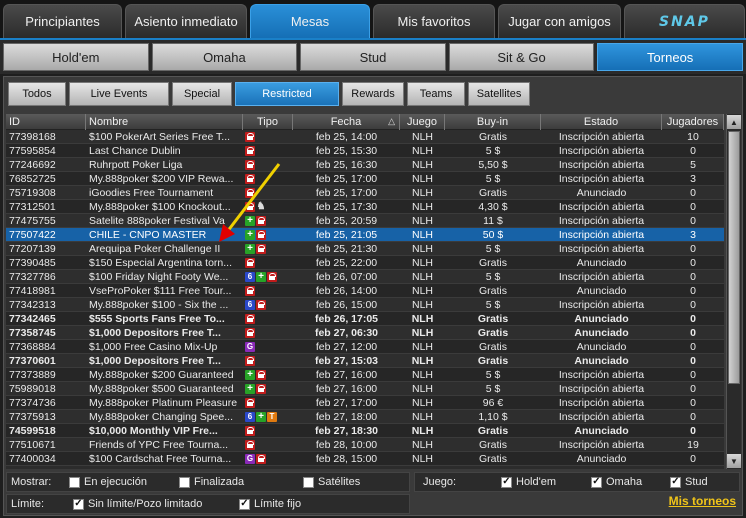 Image resolution: width=746 pixels, height=518 pixels. I want to click on checkbox-en-ejecucion: En ejecución, so click(108, 482).